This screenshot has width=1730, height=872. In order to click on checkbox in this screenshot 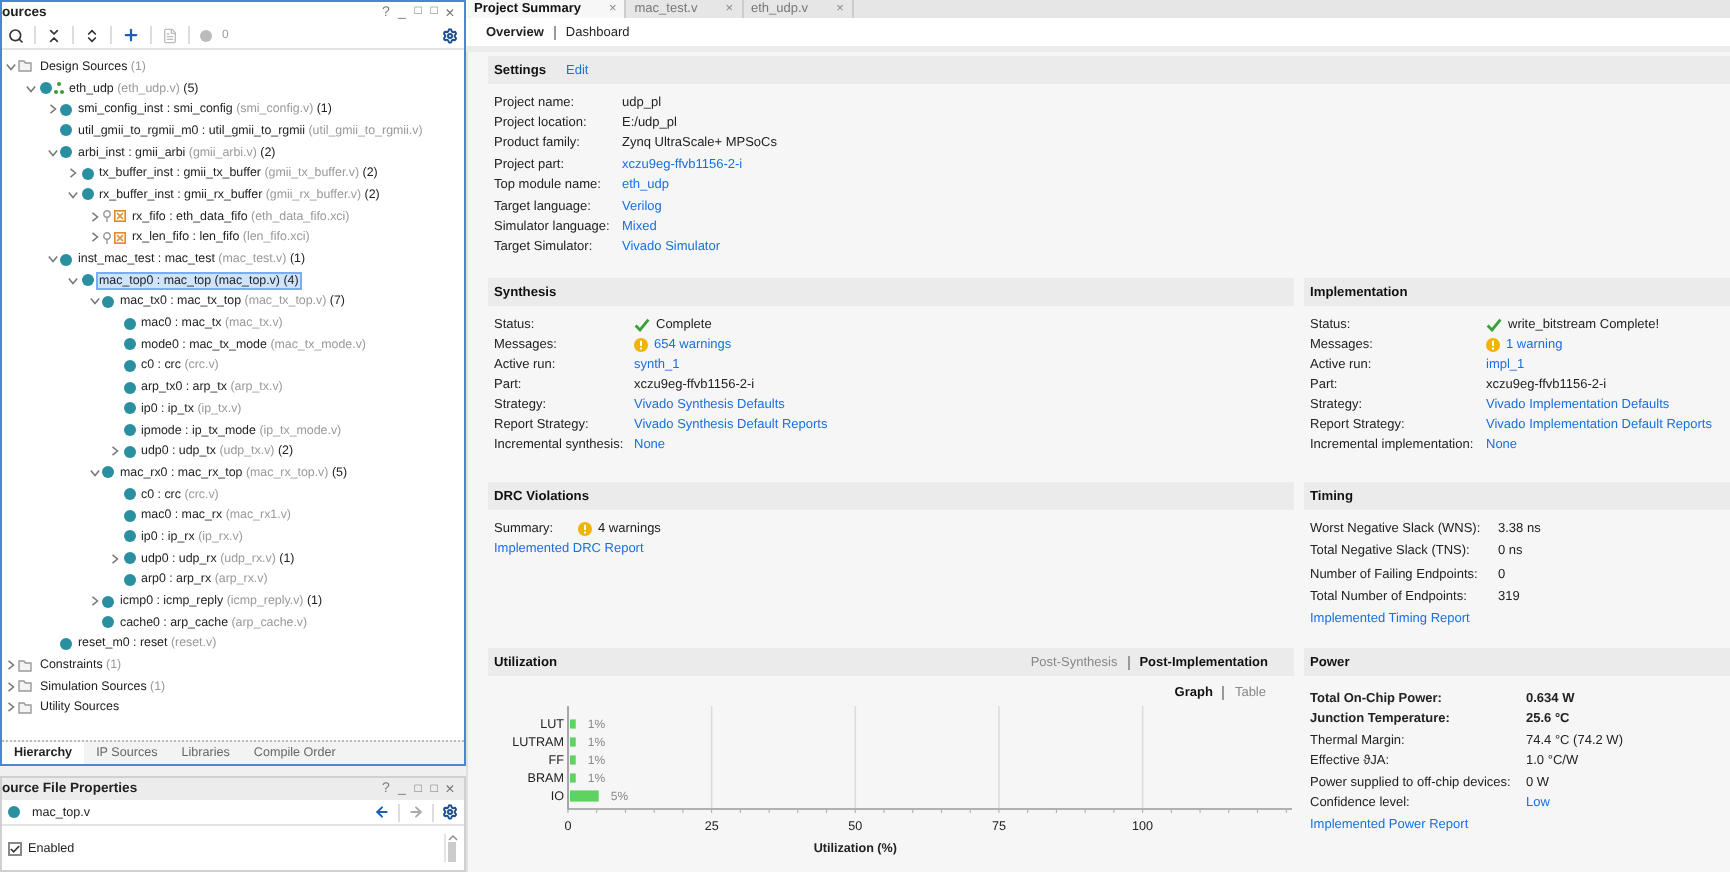, I will do `click(15, 848)`.